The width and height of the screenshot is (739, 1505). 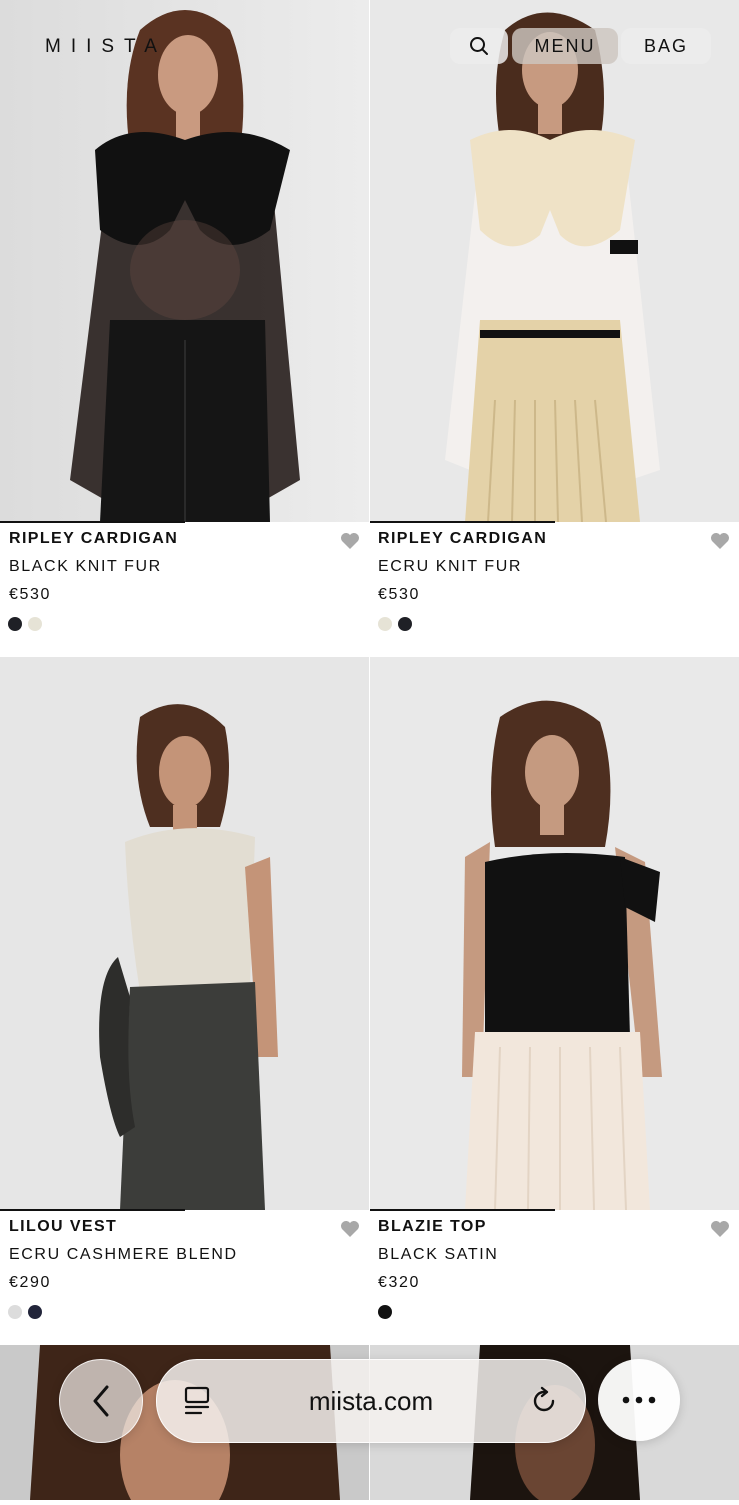 I want to click on address-bar: miista.com, so click(x=371, y=1401).